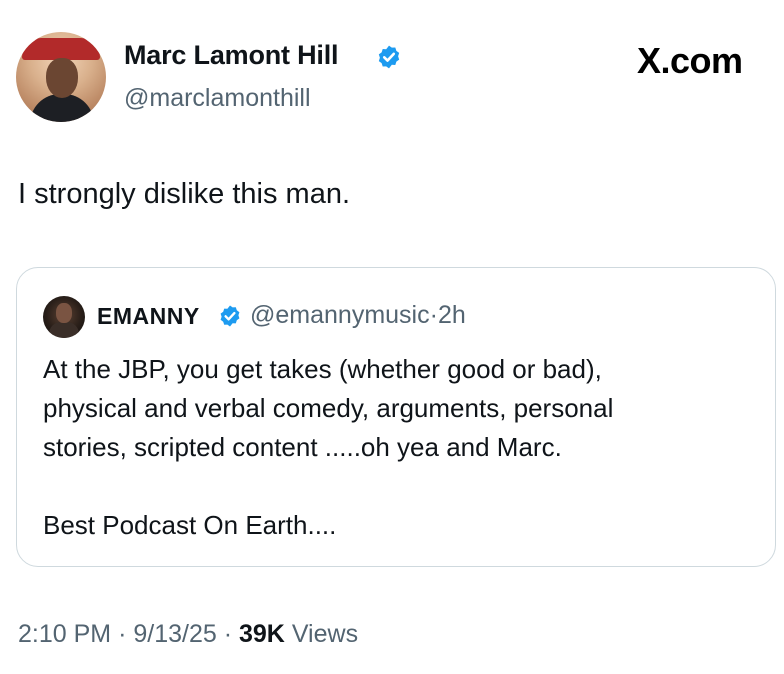  Describe the element at coordinates (690, 60) in the screenshot. I see `x-com-logo: X.com` at that location.